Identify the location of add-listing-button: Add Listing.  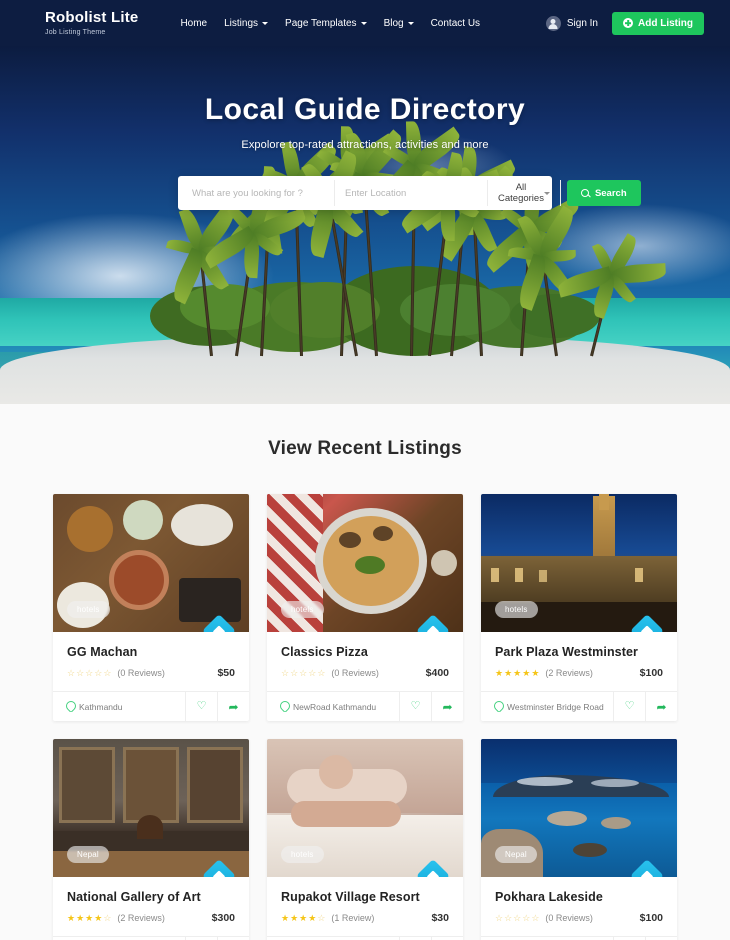
(658, 23).